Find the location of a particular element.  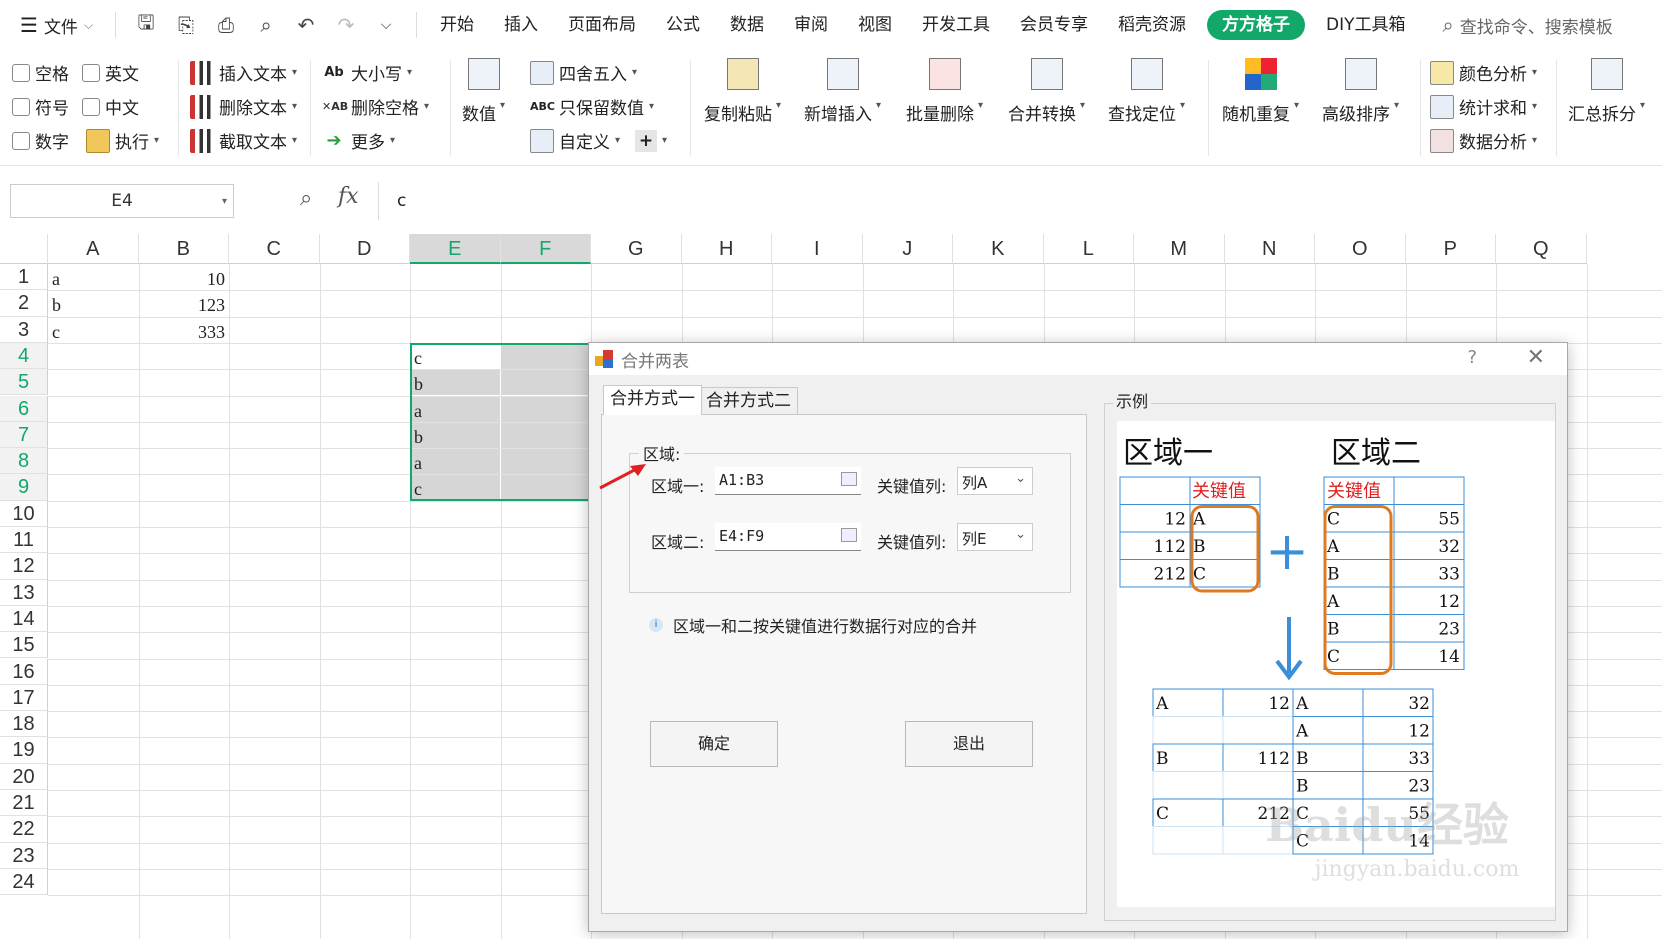

help-button: ? is located at coordinates (1472, 357).